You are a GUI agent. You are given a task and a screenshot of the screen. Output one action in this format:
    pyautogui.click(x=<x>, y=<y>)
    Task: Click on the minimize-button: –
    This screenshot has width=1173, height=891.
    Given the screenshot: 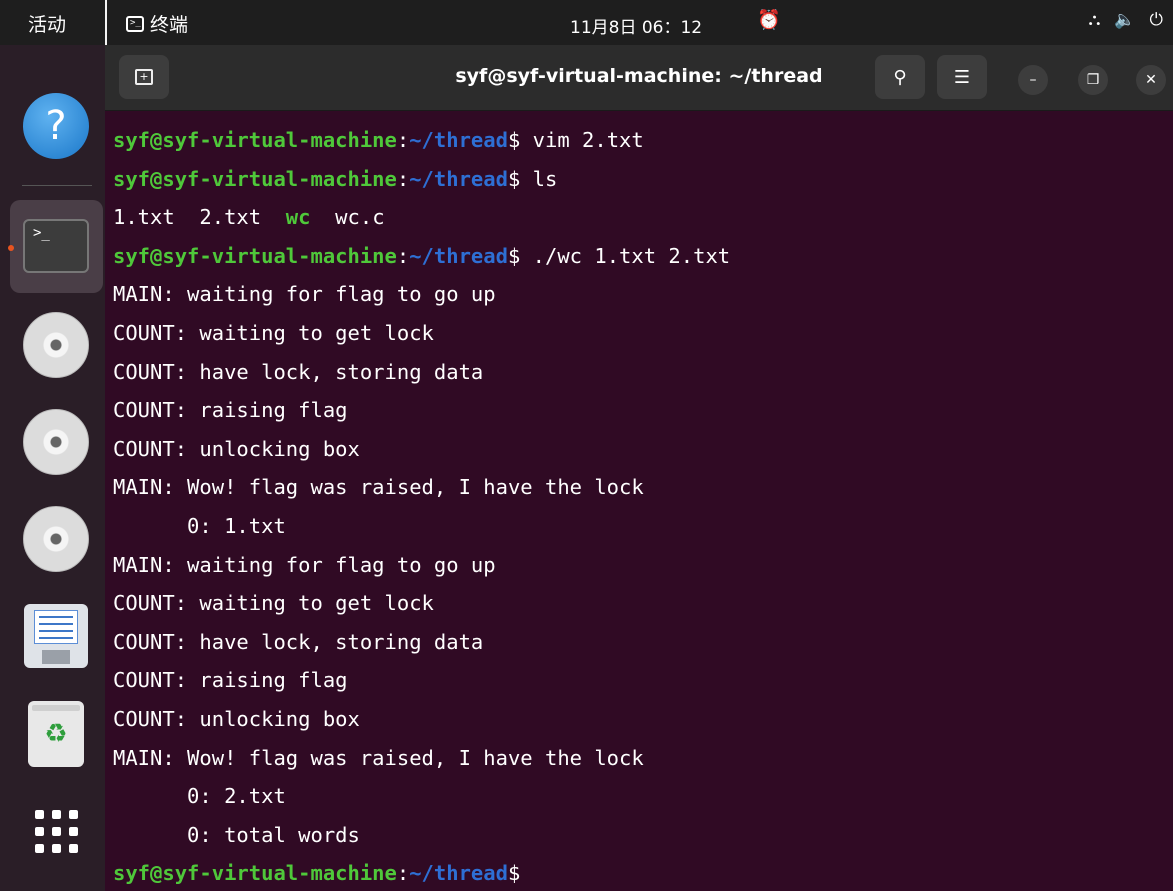 What is the action you would take?
    pyautogui.click(x=1033, y=80)
    